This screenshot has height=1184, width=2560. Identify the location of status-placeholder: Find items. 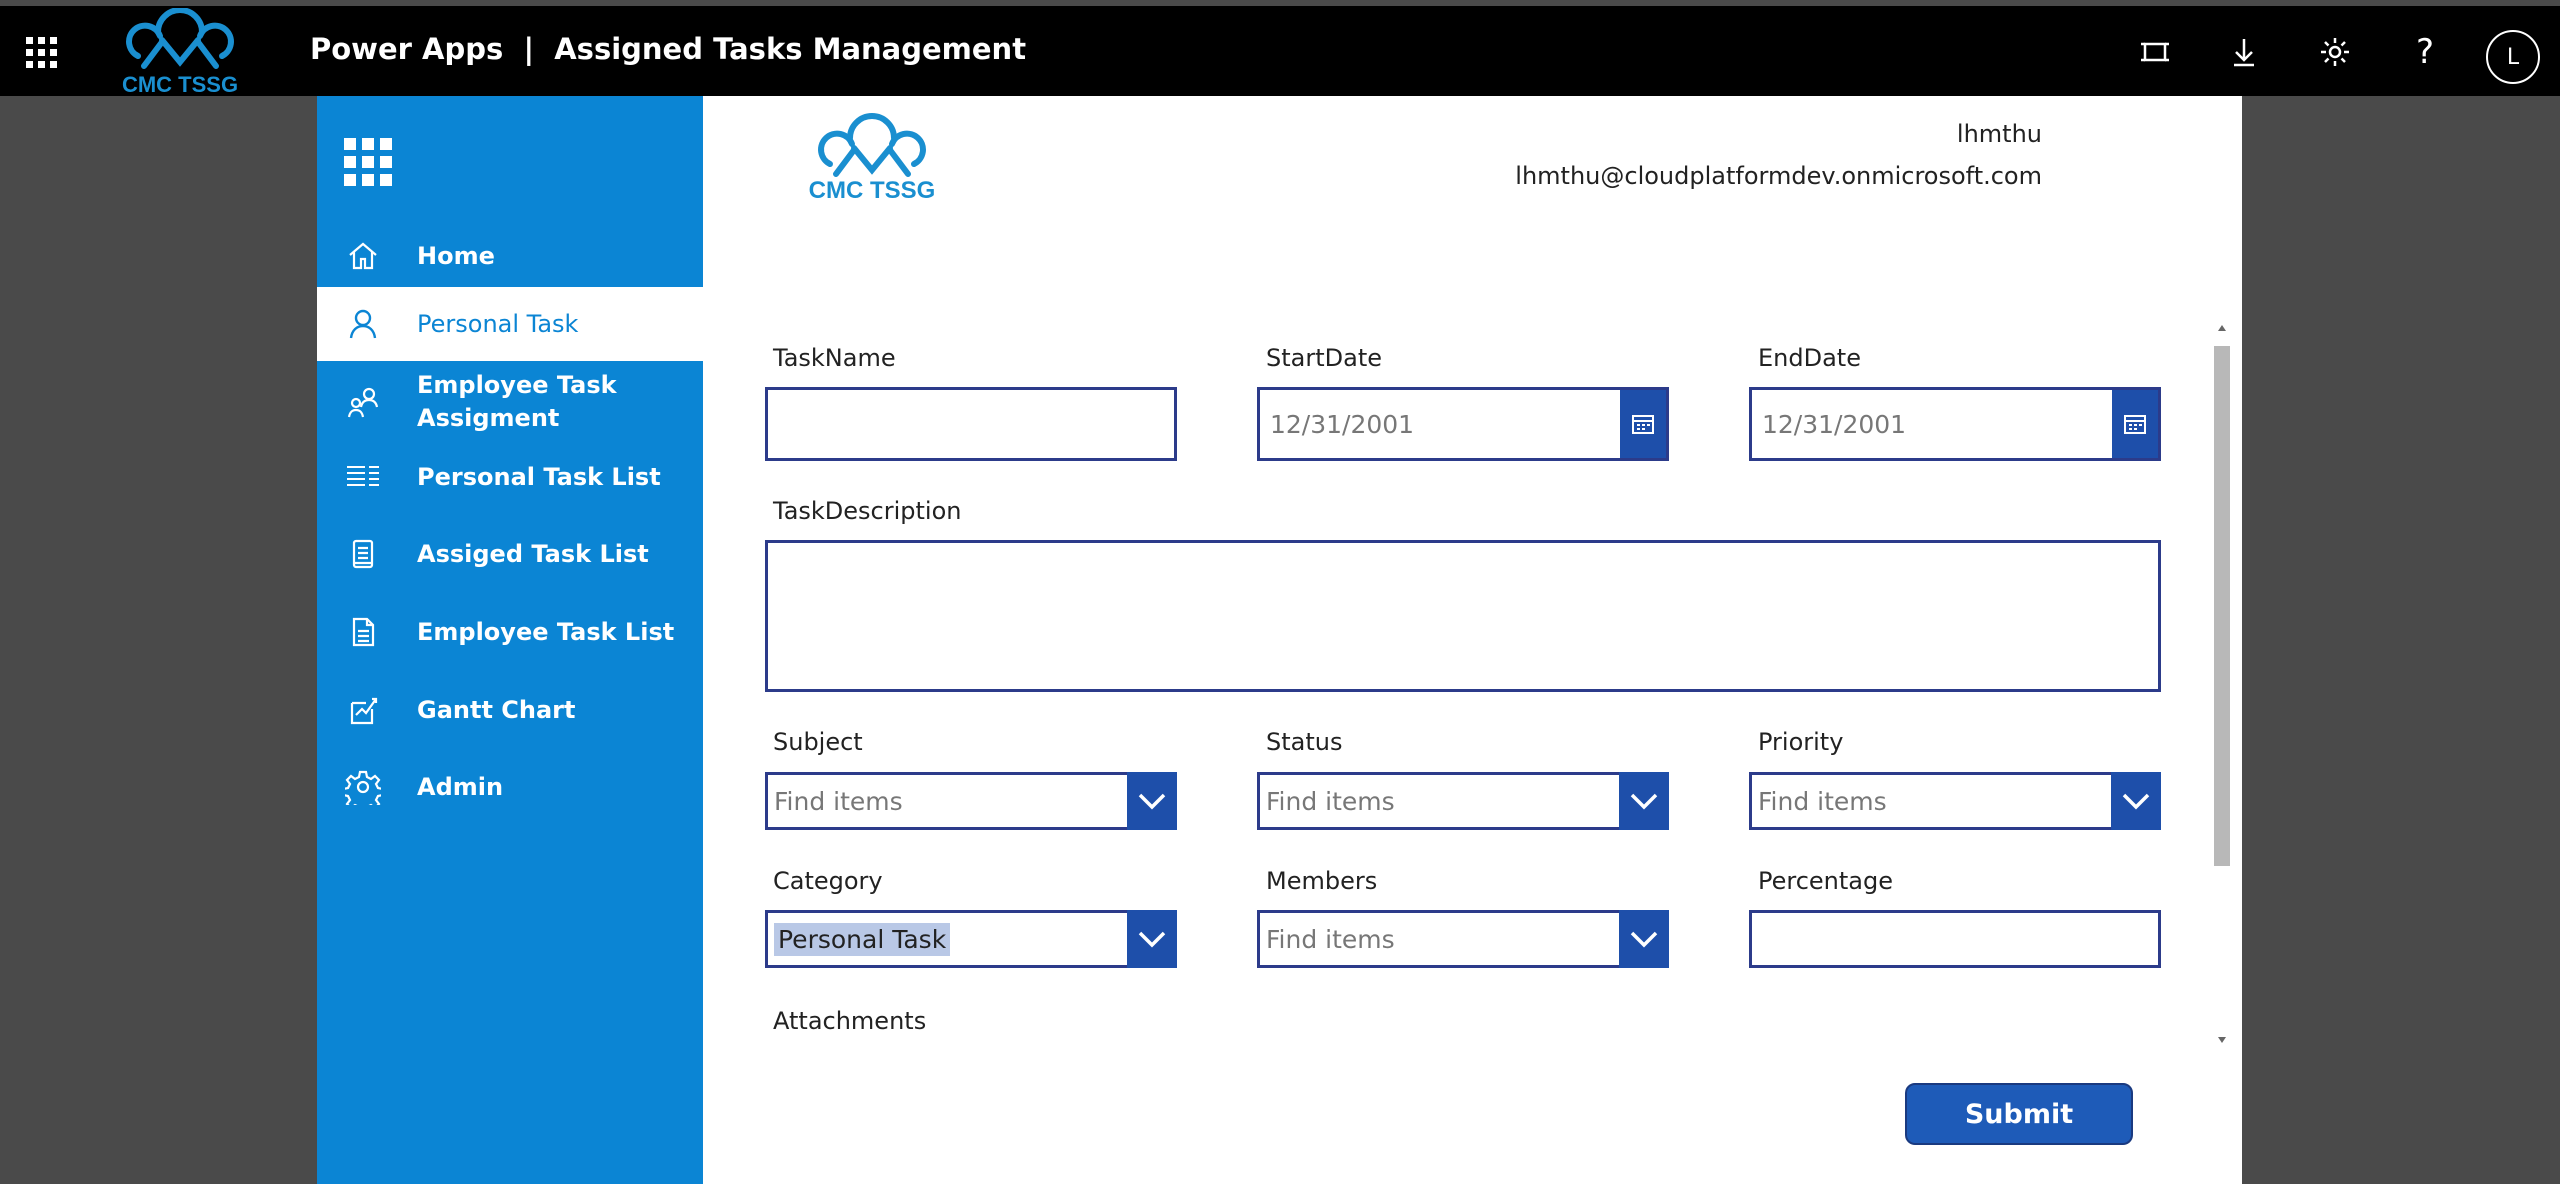
(1330, 801).